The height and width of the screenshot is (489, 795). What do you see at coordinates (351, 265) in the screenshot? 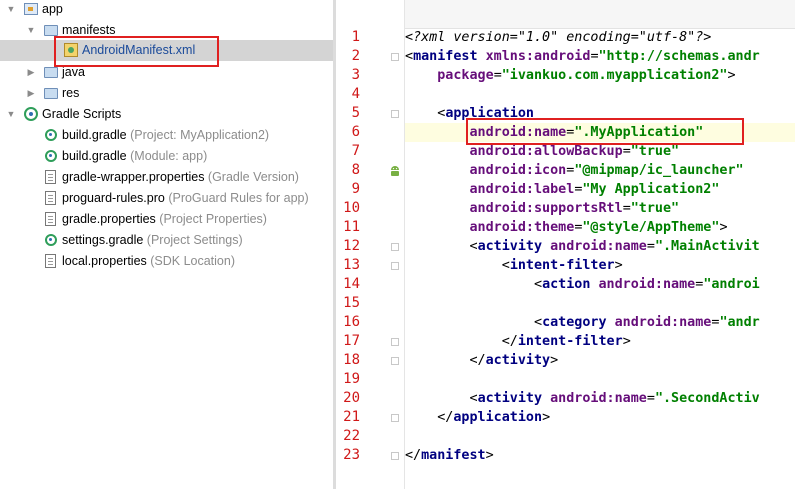
I see `line-number: 13` at bounding box center [351, 265].